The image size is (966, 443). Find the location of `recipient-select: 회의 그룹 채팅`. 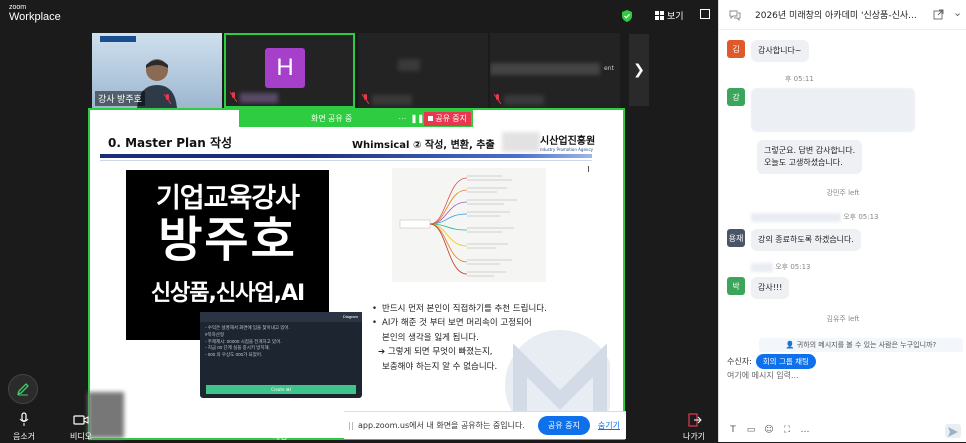

recipient-select: 회의 그룹 채팅 is located at coordinates (785, 361).